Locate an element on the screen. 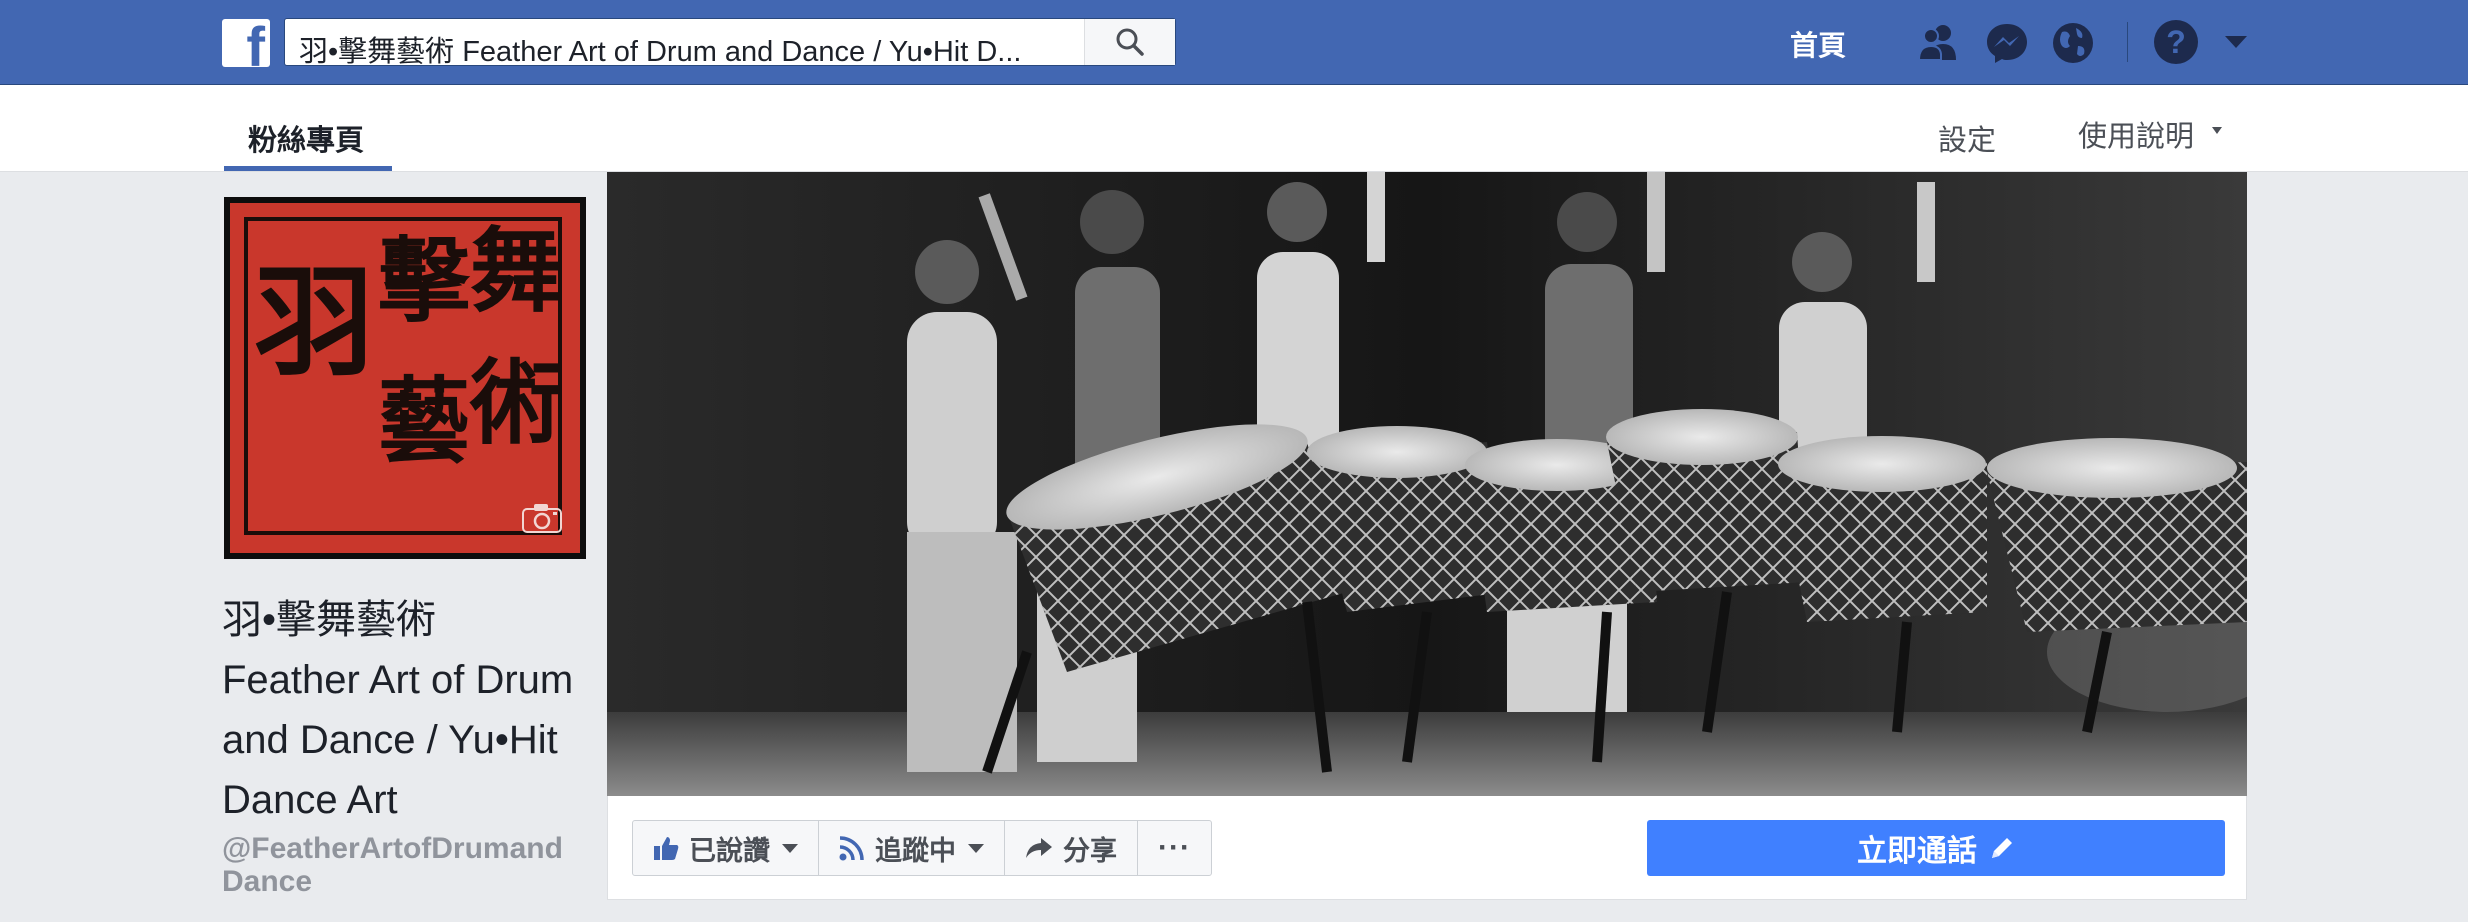 This screenshot has width=2468, height=922. facebook-logo: f is located at coordinates (246, 43).